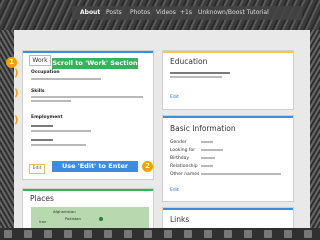 The height and width of the screenshot is (240, 320). Describe the element at coordinates (95, 63) in the screenshot. I see `step-1-callout: Scroll to 'Work' Section` at that location.